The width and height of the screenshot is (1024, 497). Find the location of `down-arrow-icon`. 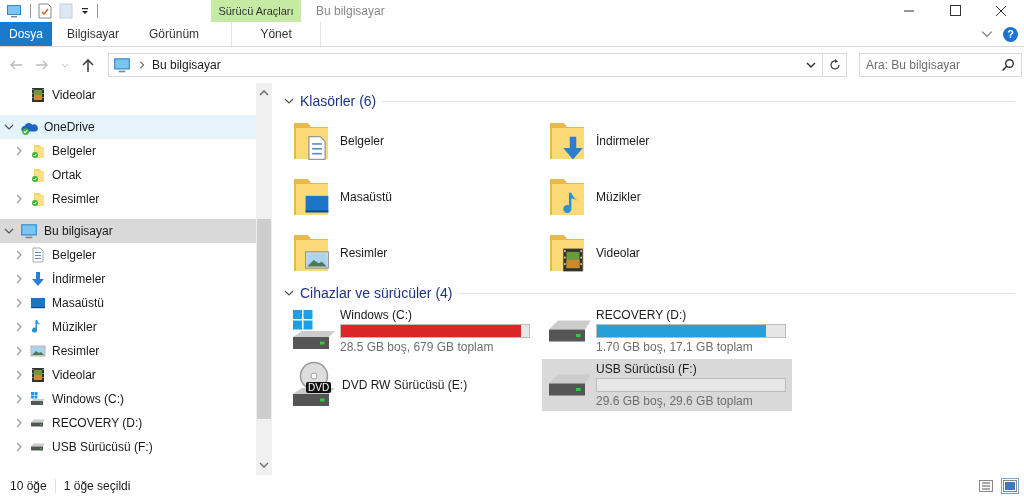

down-arrow-icon is located at coordinates (38, 279).